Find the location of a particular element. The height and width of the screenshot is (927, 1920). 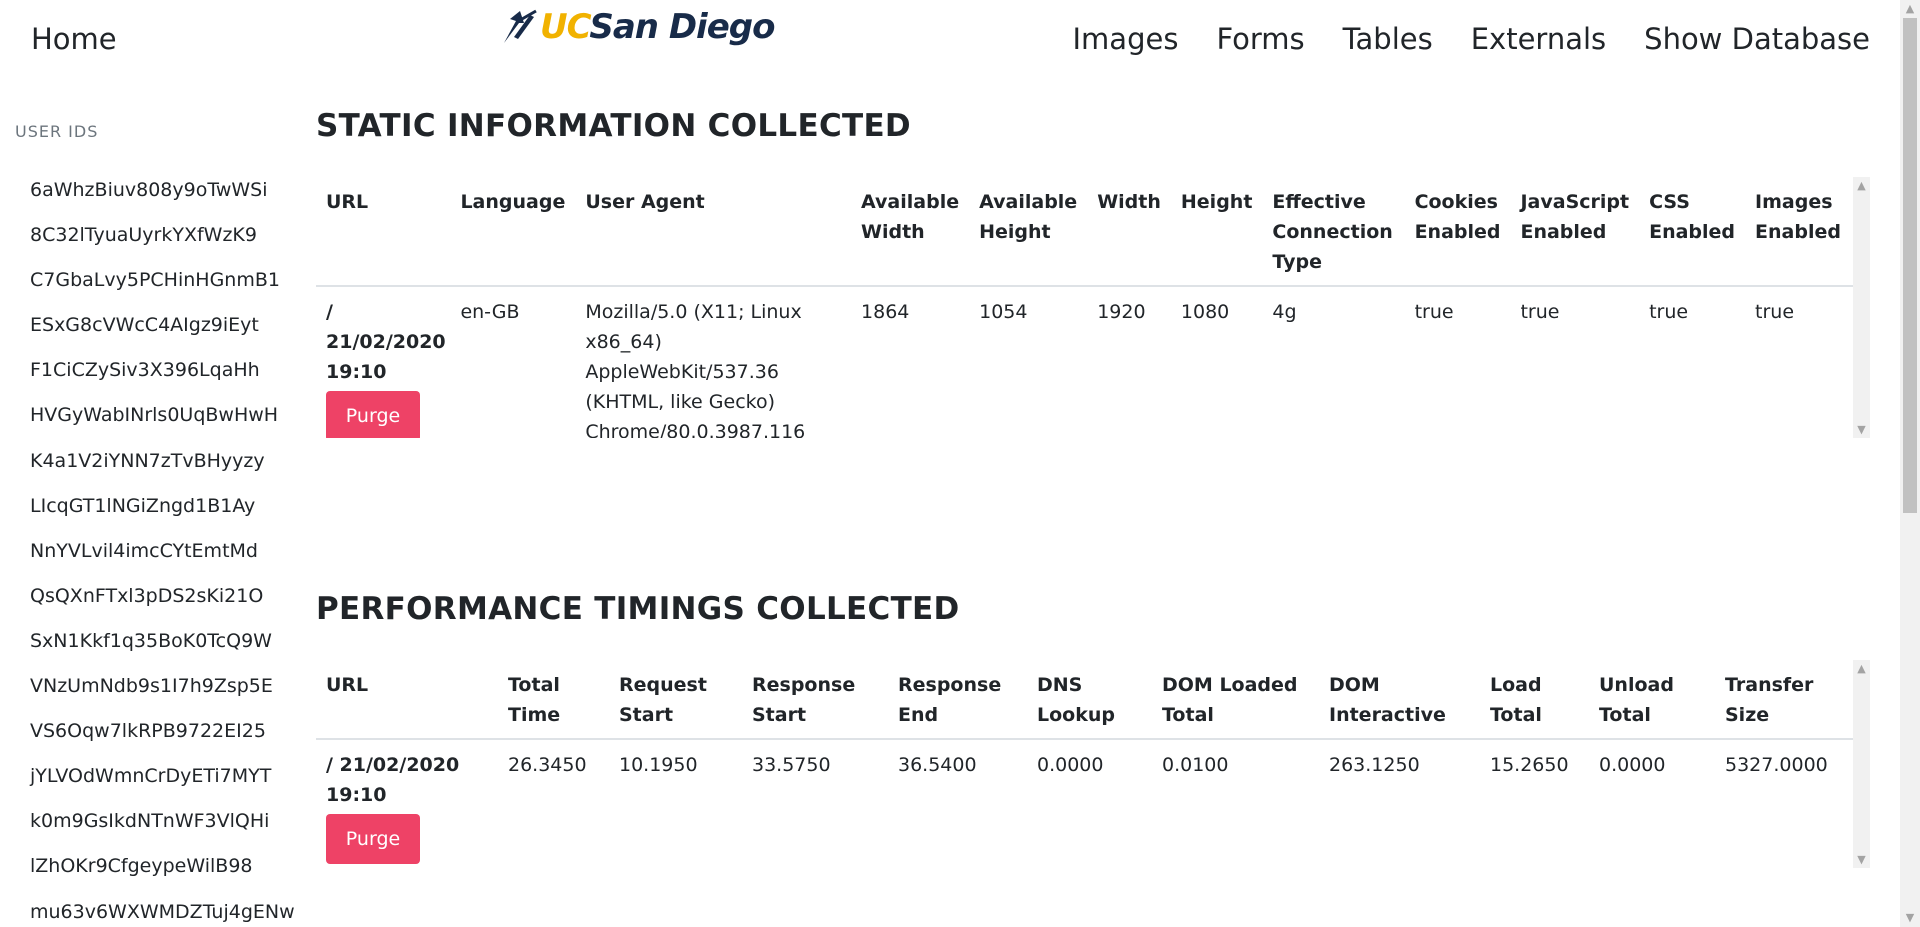

user-id-item: LIcqGT1lNGiZngd1B1Ay is located at coordinates (162, 506).